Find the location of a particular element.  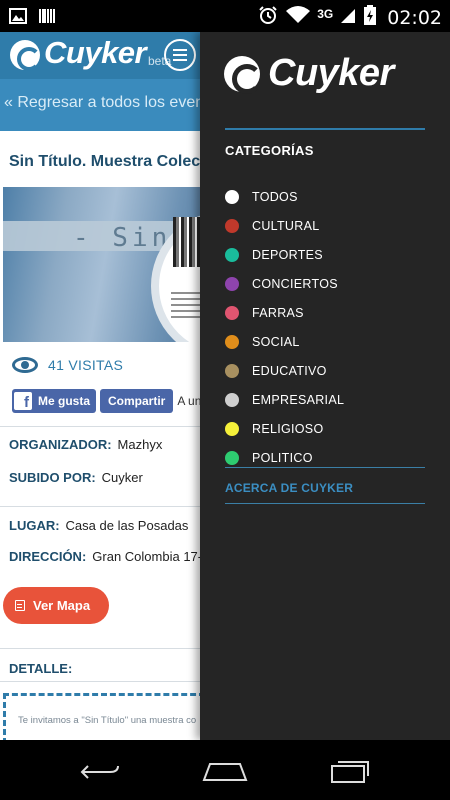

address-value: Gran Colombia 17-4 is located at coordinates (151, 556).